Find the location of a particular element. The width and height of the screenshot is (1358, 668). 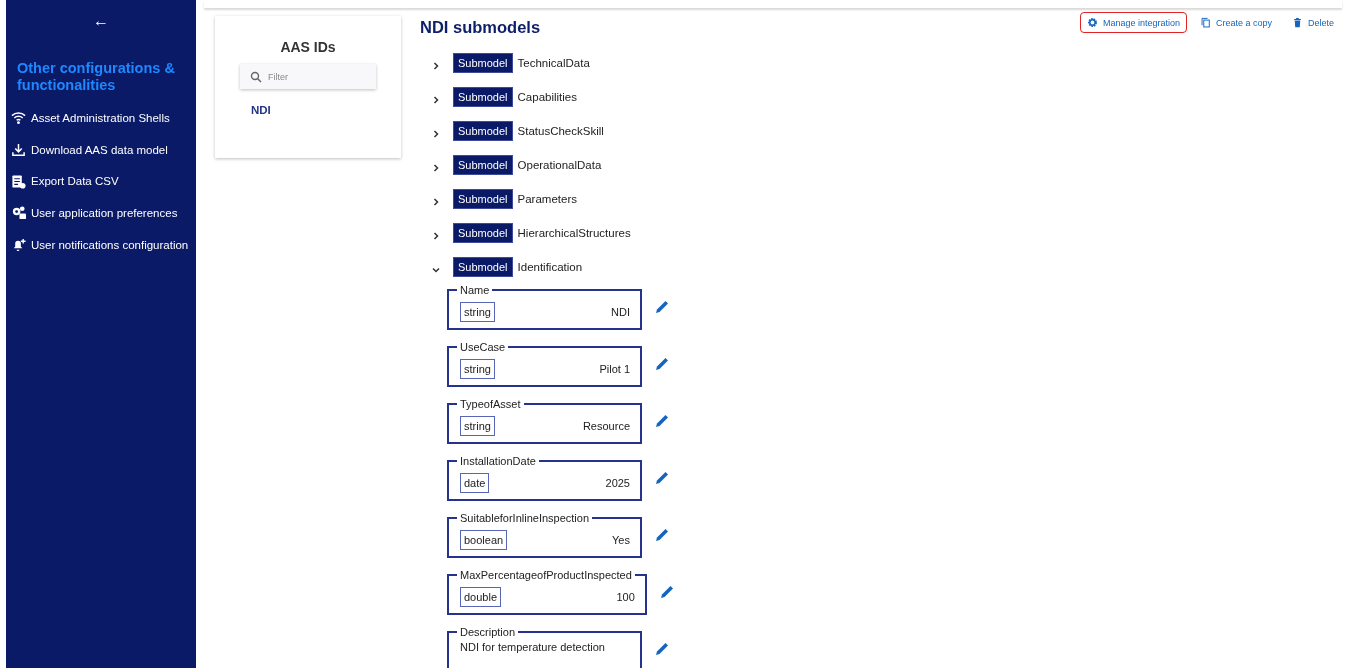

sidebar-item: Export Data CSV is located at coordinates (65, 181).